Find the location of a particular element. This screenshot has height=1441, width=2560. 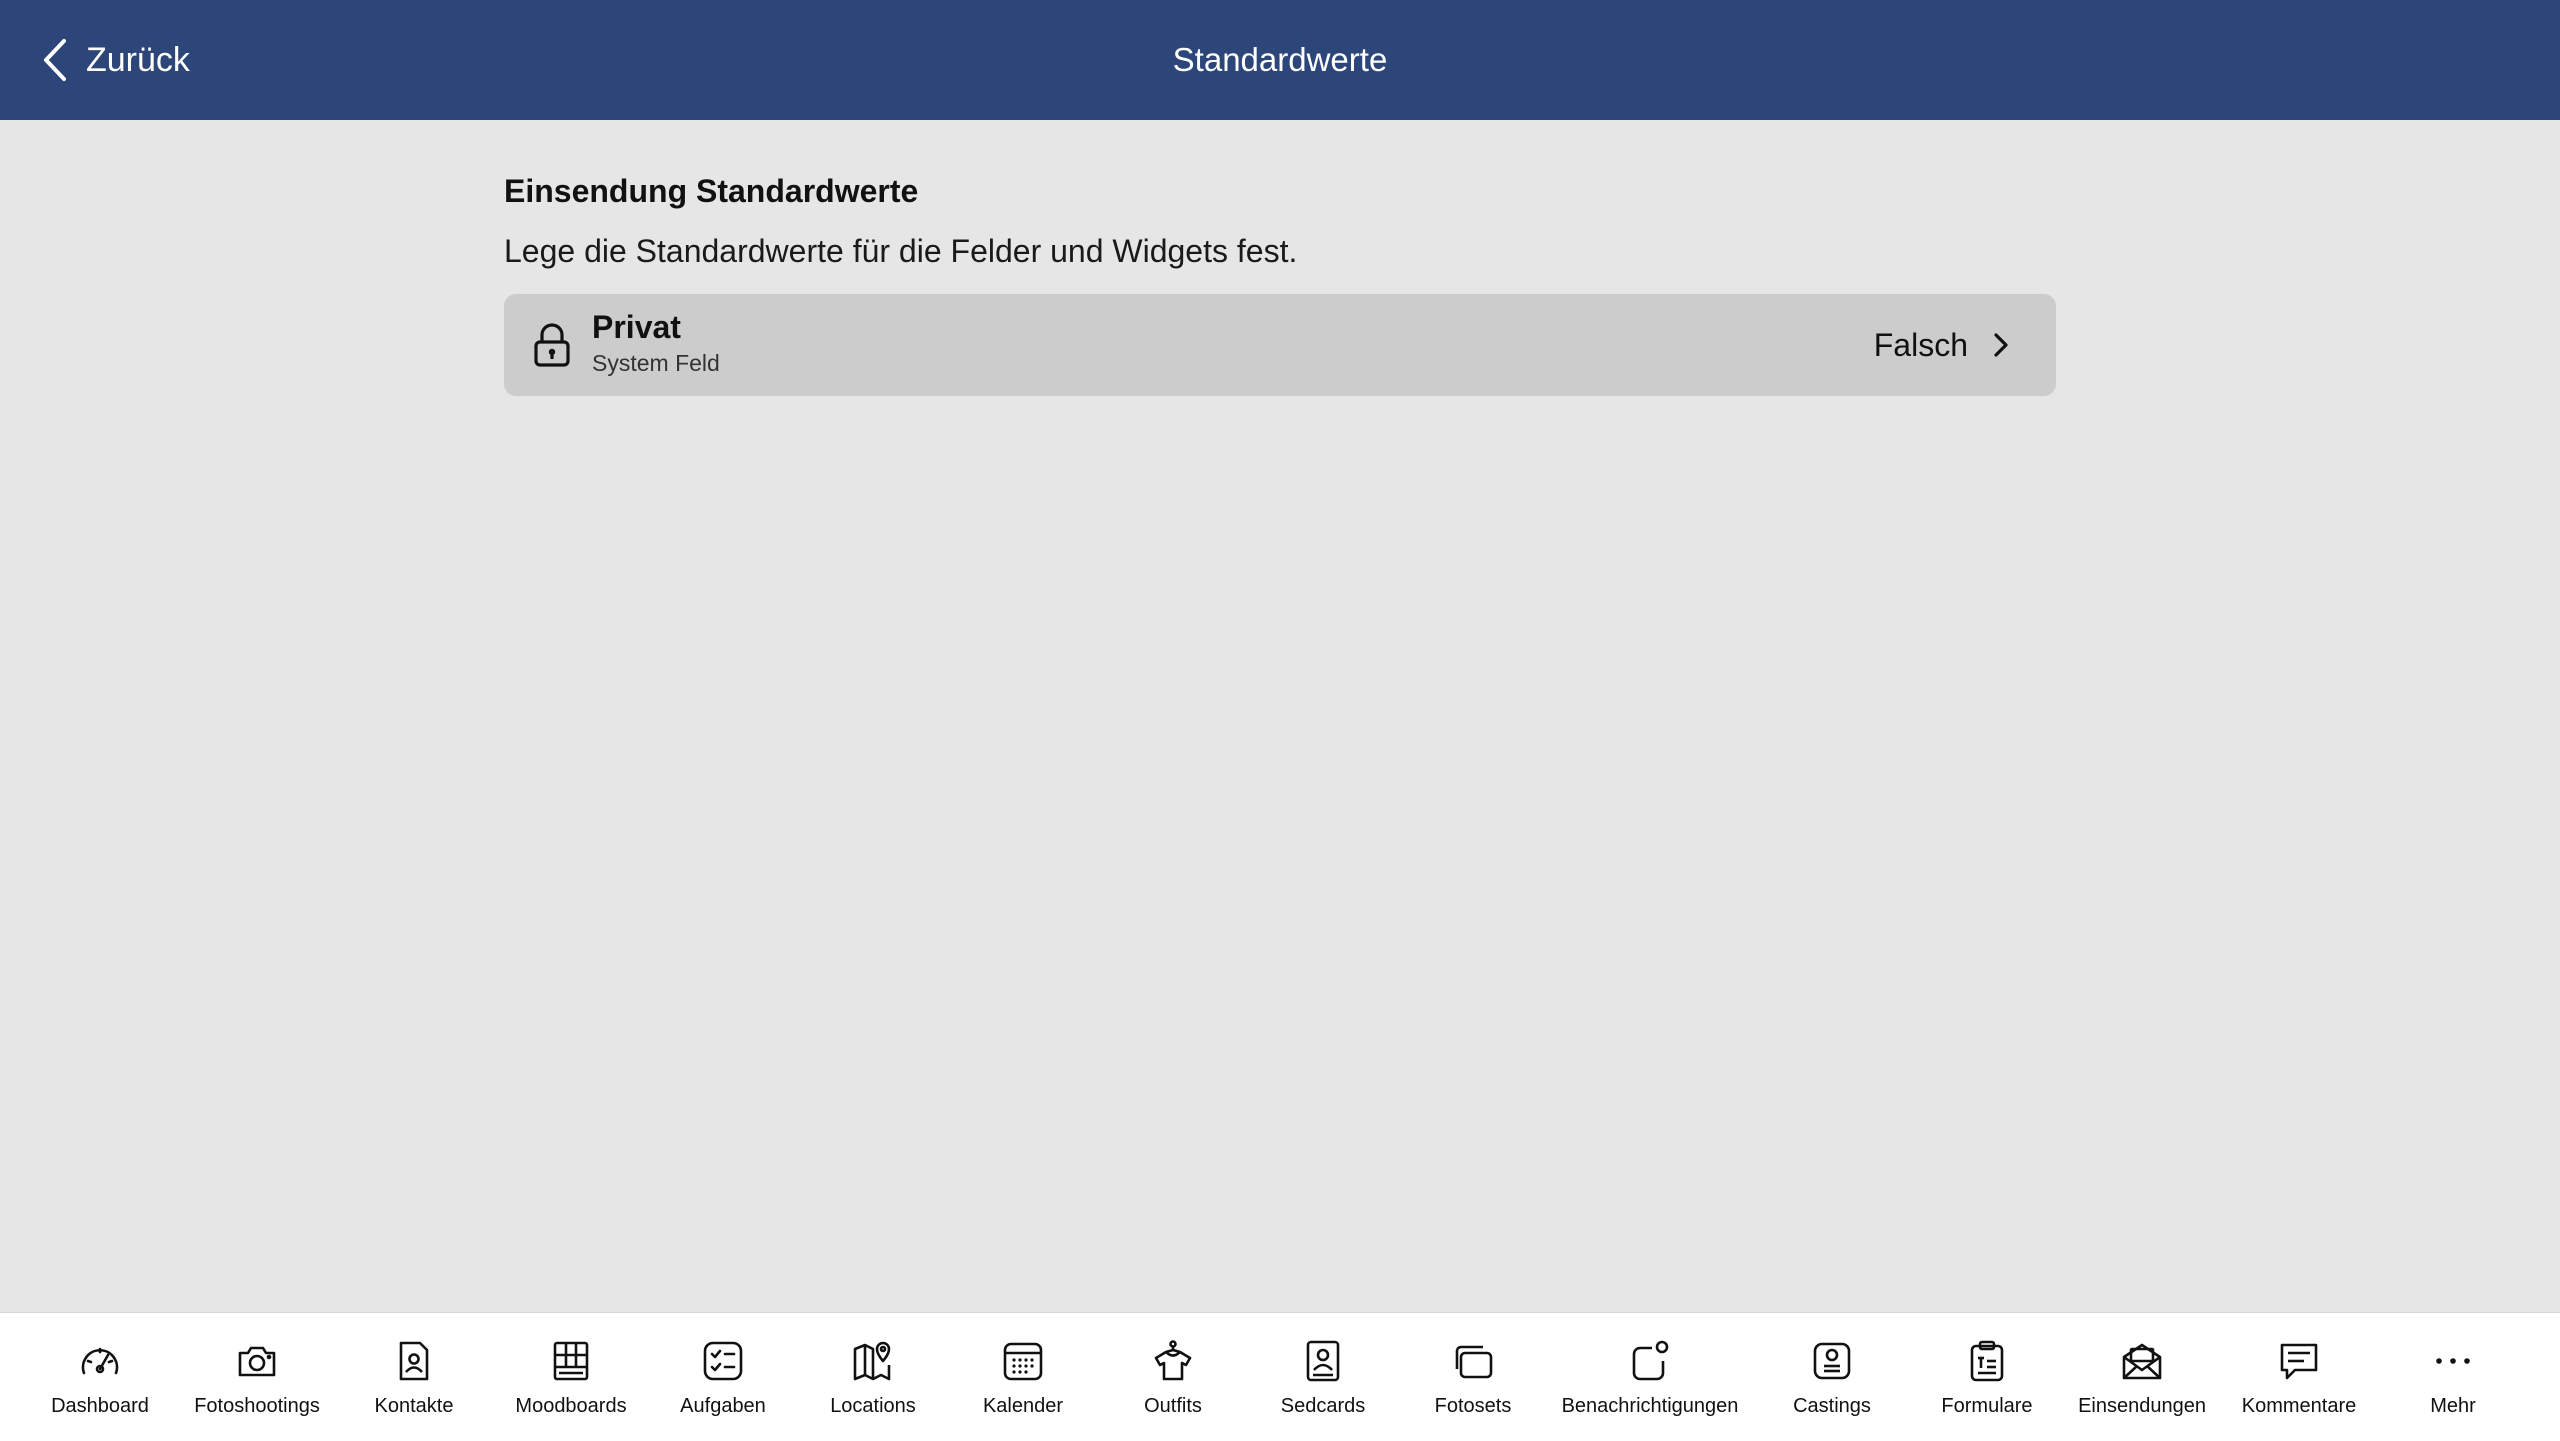

tab-kontakte: Kontakte is located at coordinates (414, 1377).